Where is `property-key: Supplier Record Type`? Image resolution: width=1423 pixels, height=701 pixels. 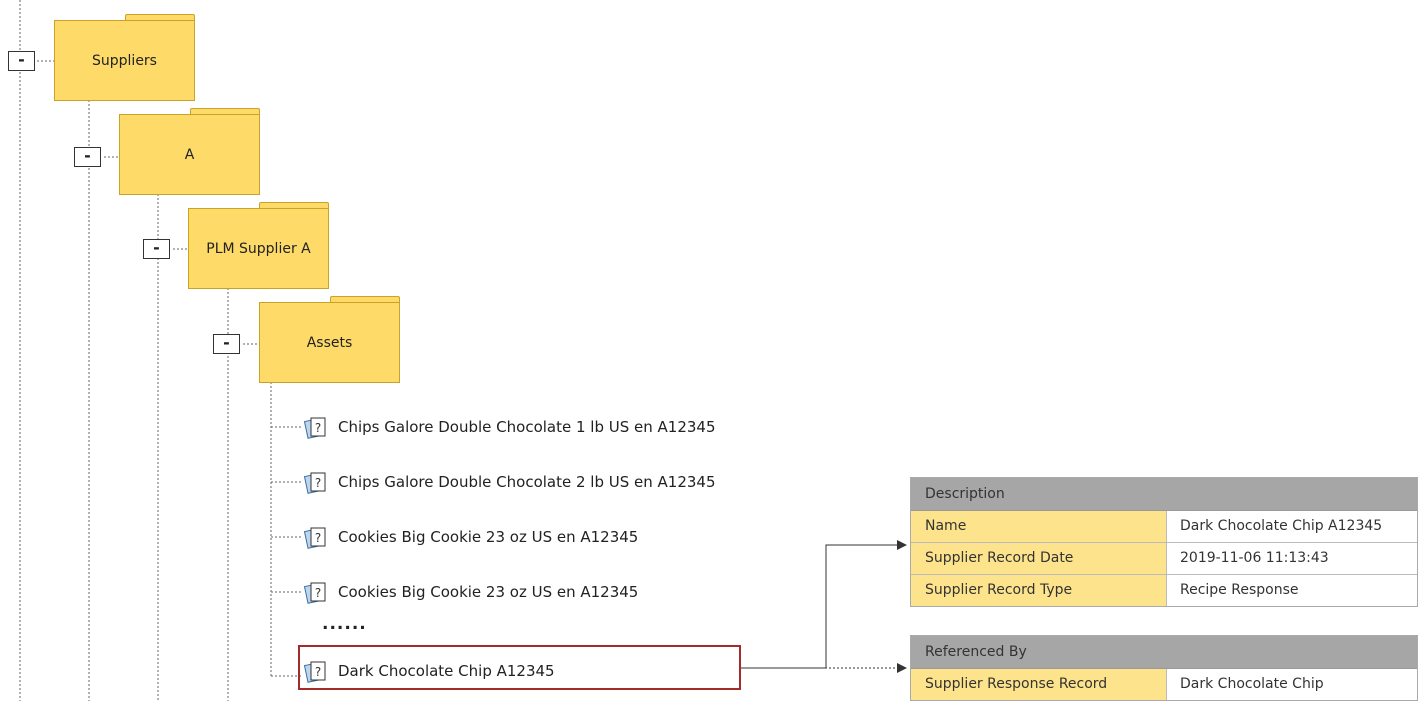
property-key: Supplier Record Type is located at coordinates (1039, 590).